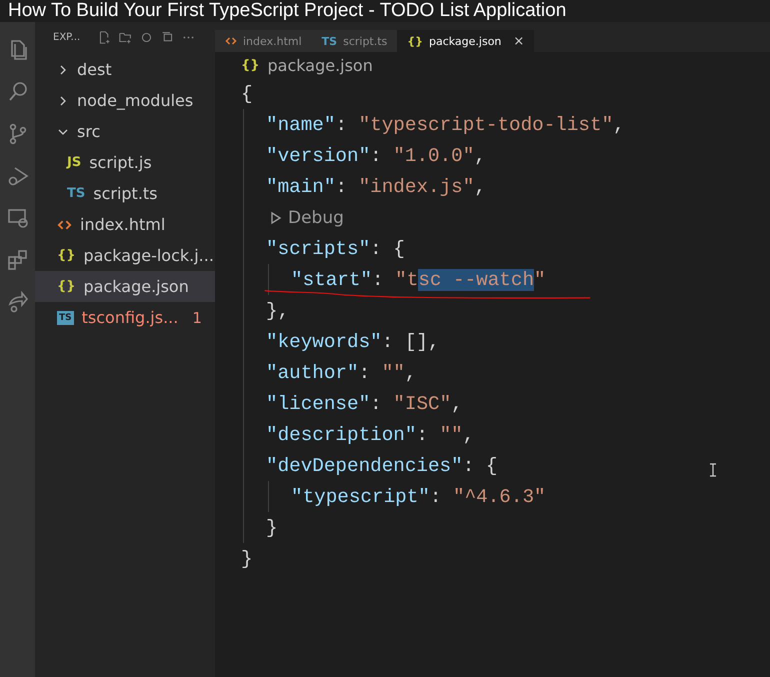 The width and height of the screenshot is (770, 677). Describe the element at coordinates (125, 162) in the screenshot. I see `file-tree-item: JS script.js` at that location.